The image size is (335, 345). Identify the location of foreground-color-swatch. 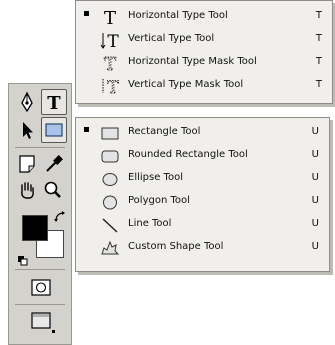
(35, 228).